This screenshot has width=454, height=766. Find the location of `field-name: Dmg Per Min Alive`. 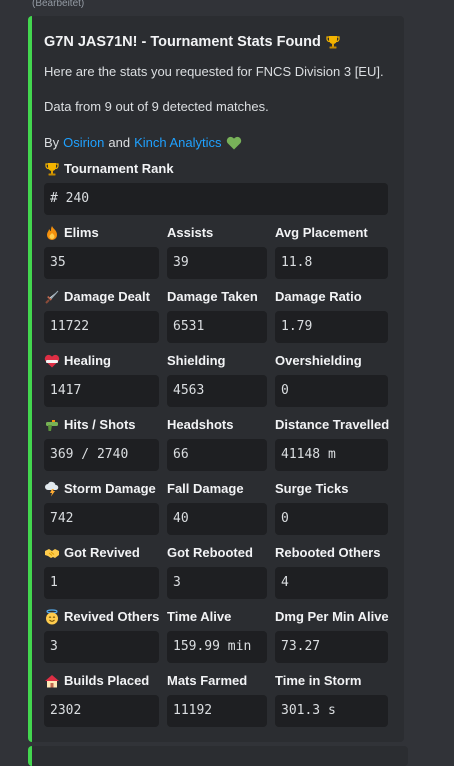

field-name: Dmg Per Min Alive is located at coordinates (332, 617).